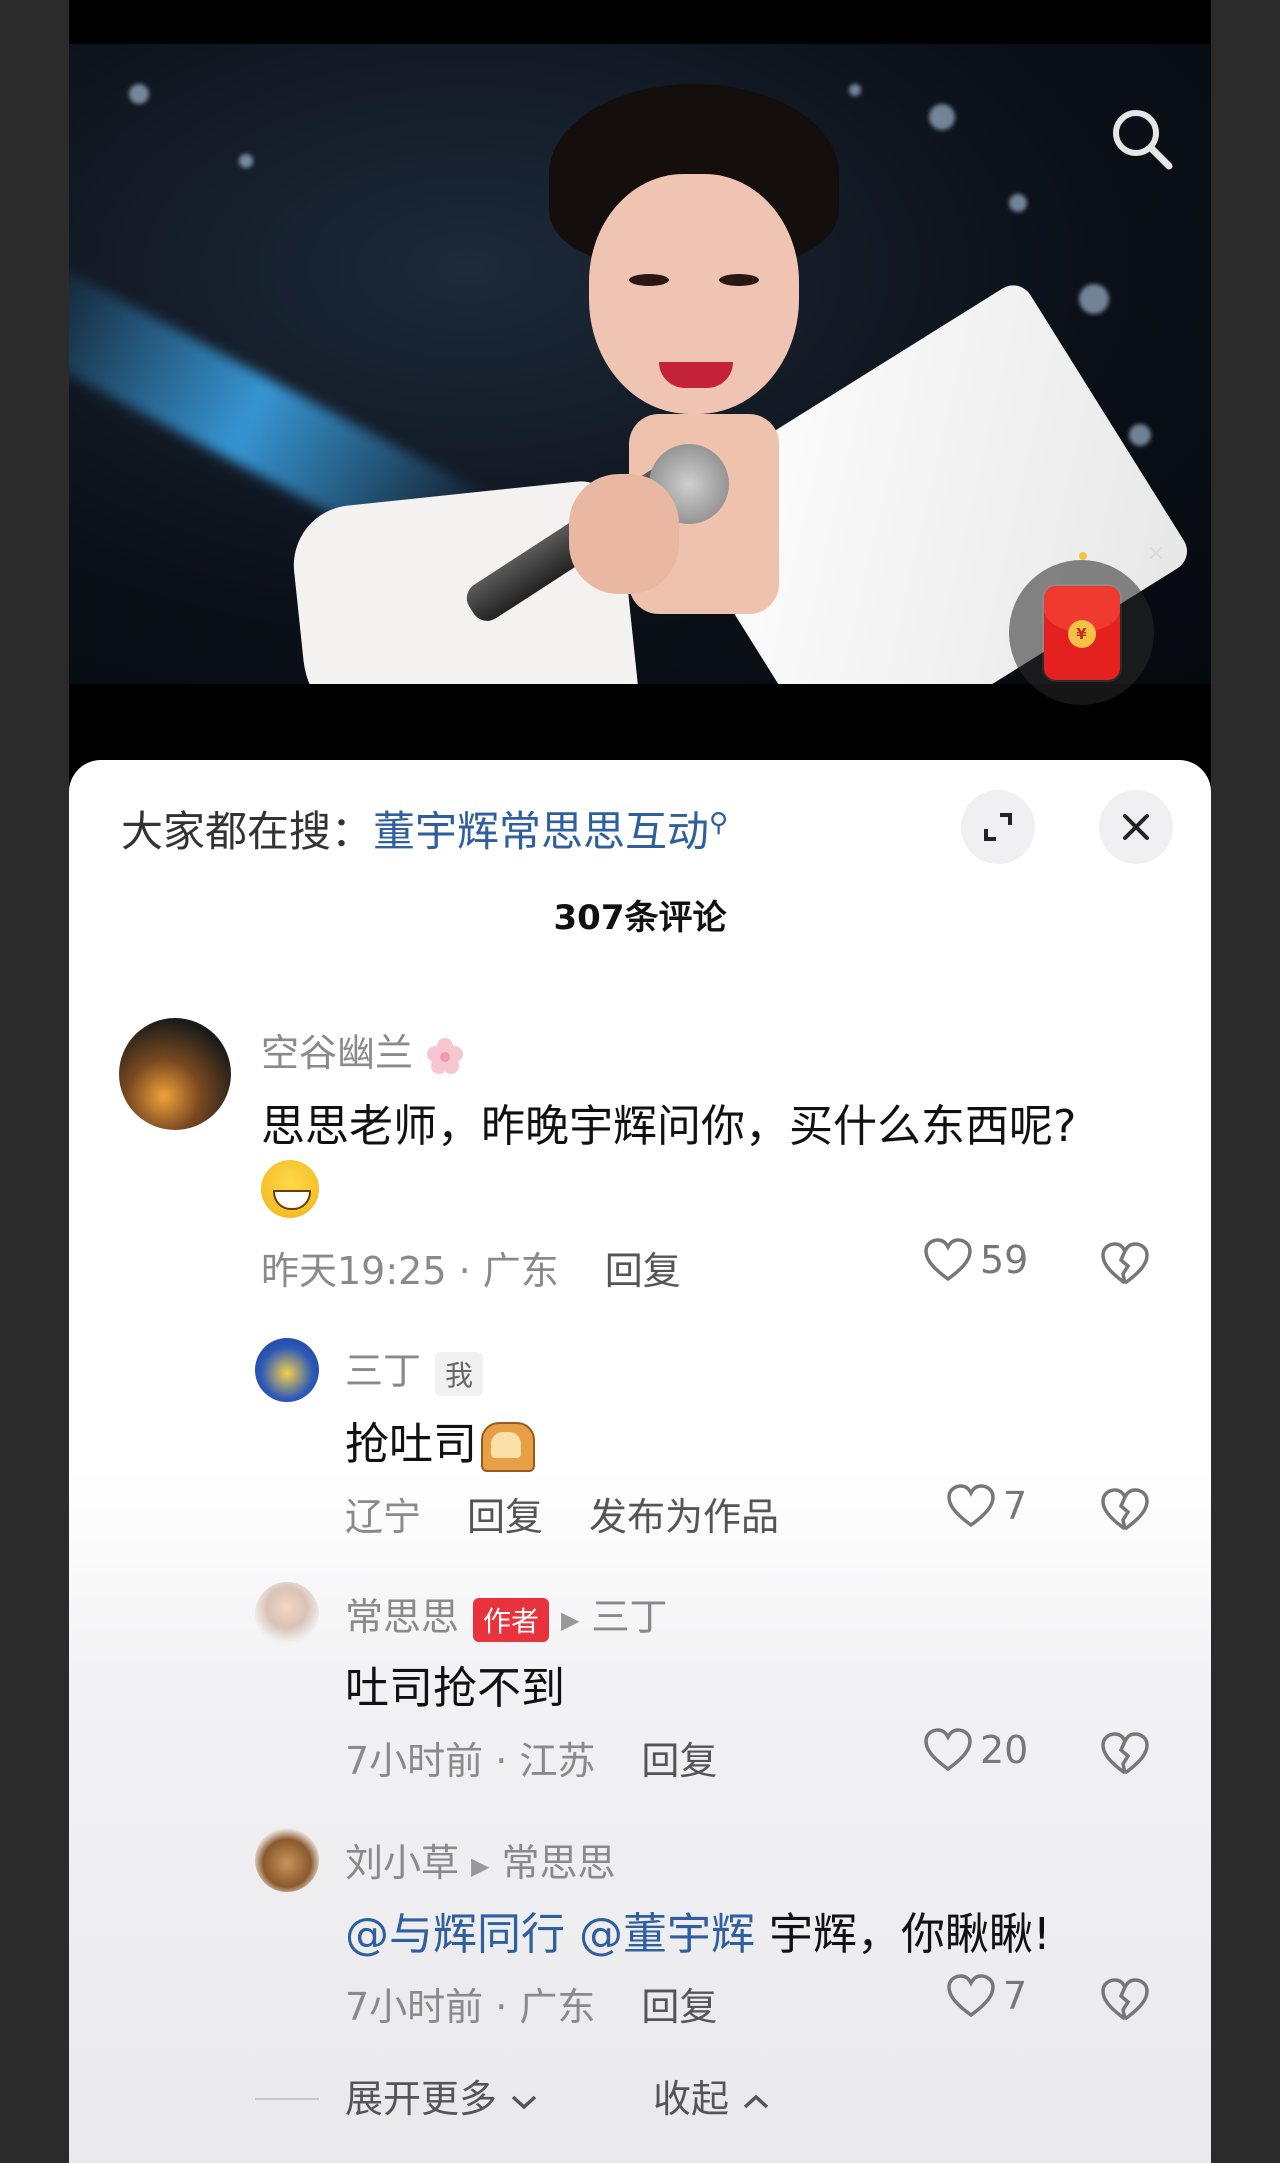 Image resolution: width=1280 pixels, height=2163 pixels. Describe the element at coordinates (290, 1189) in the screenshot. I see `grinning-emoji-icon` at that location.